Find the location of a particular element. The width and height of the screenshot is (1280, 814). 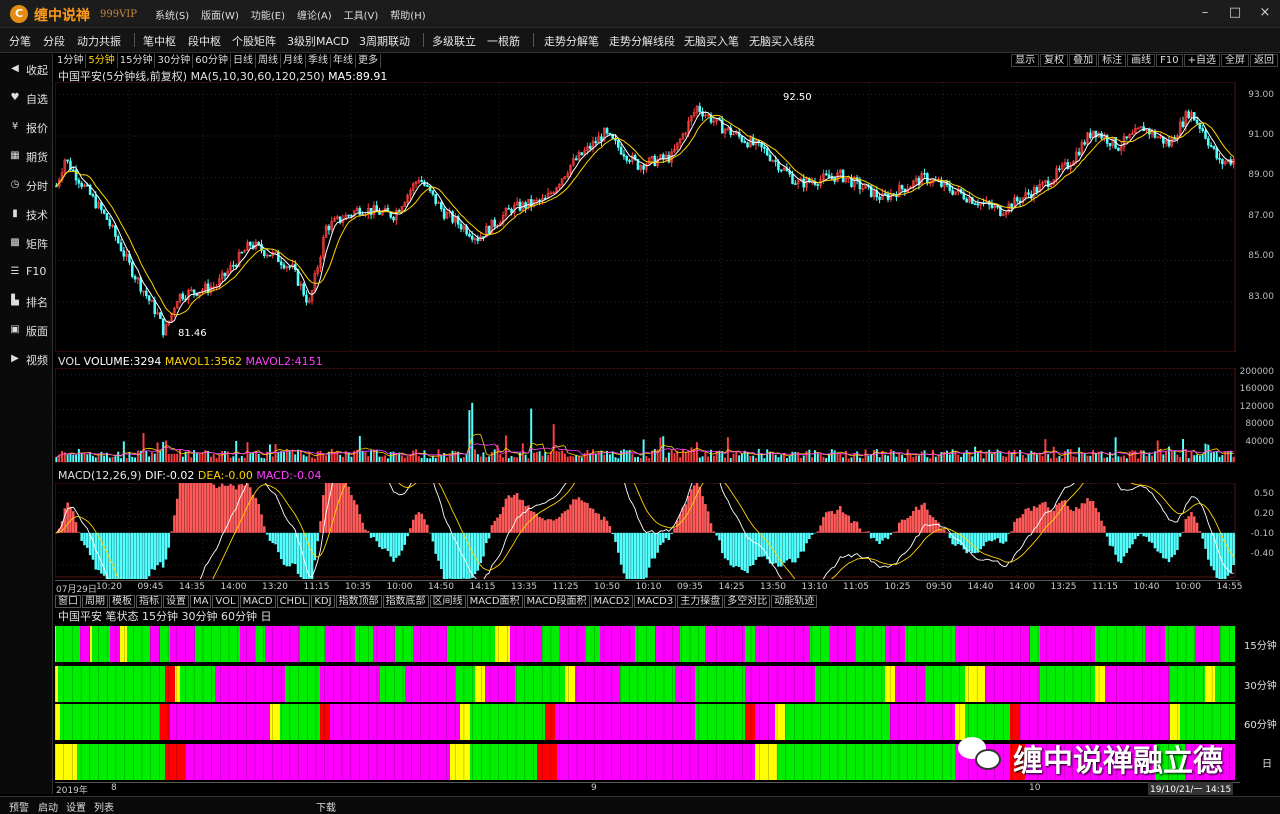

indicator-tab: MACD3 is located at coordinates (655, 601).